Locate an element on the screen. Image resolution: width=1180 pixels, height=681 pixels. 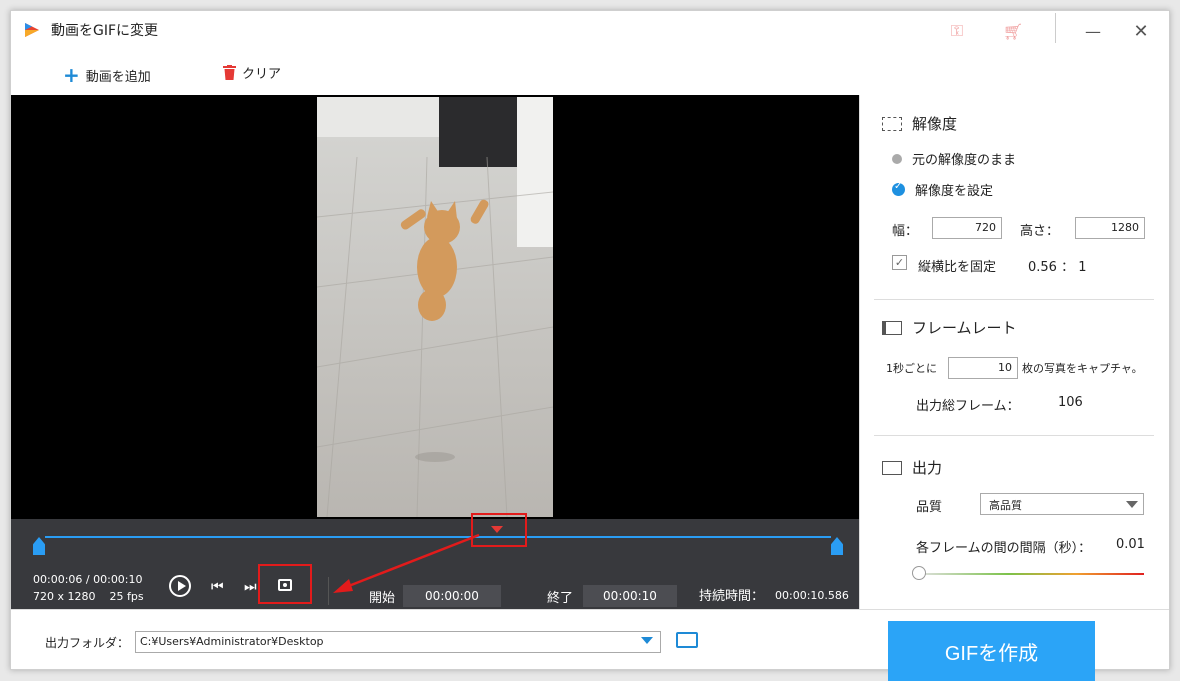
cart-icon: 🛒︎ is located at coordinates (1013, 31).